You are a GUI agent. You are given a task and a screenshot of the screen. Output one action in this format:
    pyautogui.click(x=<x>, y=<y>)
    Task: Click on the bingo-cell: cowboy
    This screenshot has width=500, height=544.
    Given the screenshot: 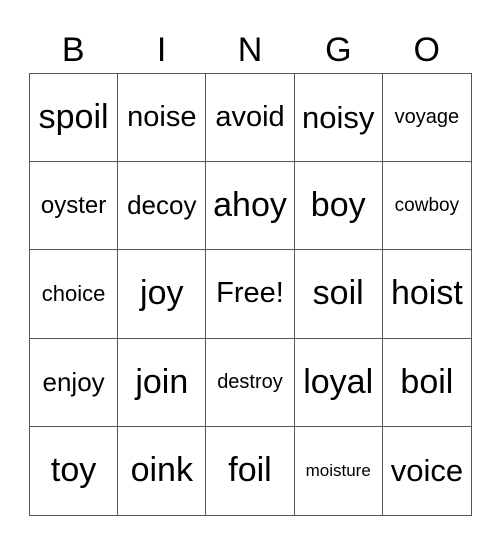 What is the action you would take?
    pyautogui.click(x=426, y=206)
    